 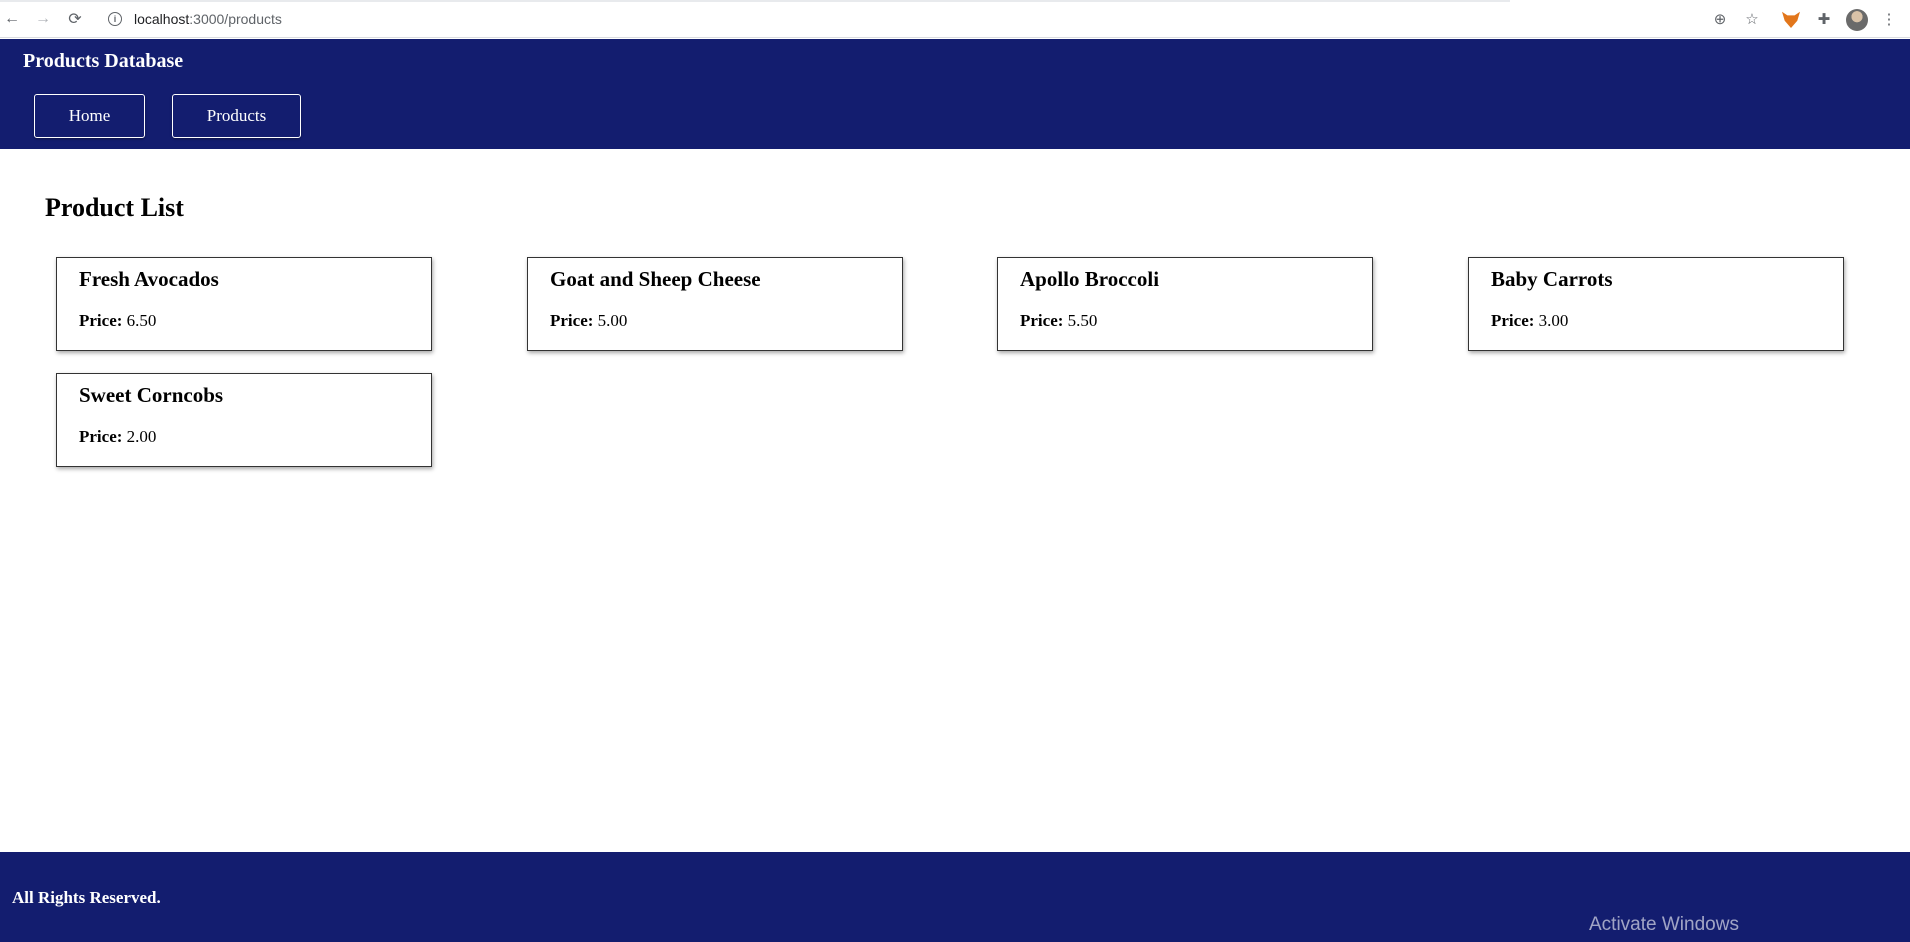 I want to click on product-name: Apollo Broccoli, so click(x=1090, y=279).